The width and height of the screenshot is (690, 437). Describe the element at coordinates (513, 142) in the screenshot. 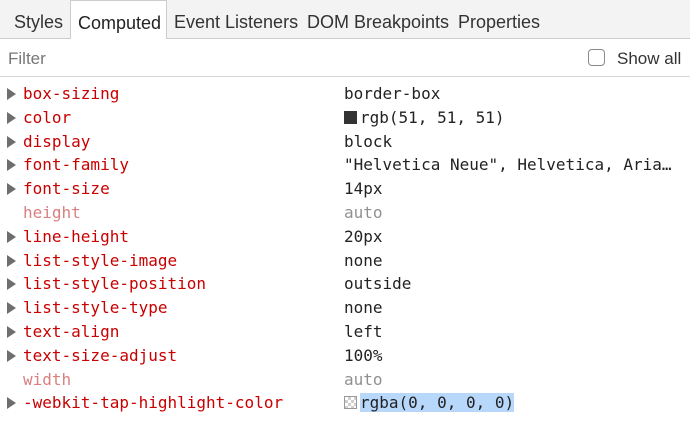

I see `property-value: block` at that location.